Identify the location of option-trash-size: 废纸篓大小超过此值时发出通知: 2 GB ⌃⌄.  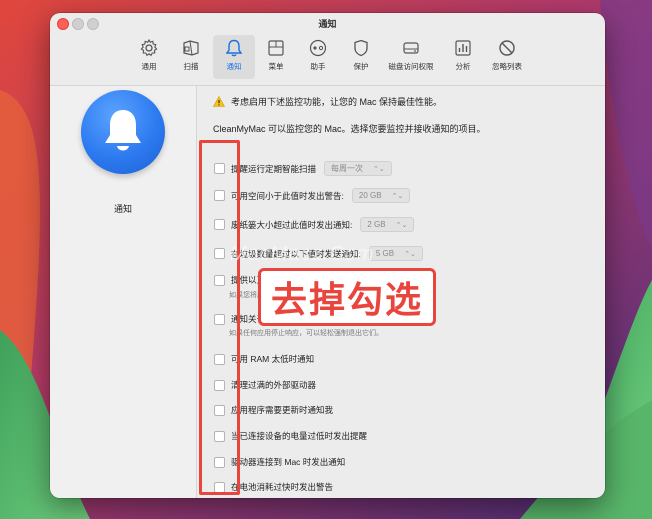
(314, 224).